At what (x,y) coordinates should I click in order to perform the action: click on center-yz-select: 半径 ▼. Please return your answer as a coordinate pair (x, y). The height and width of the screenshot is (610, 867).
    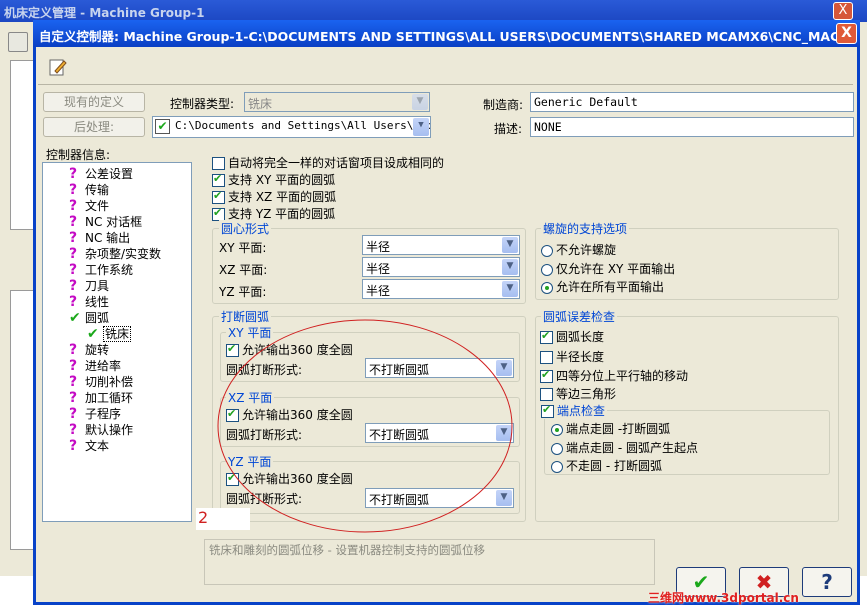
    Looking at the image, I should click on (441, 289).